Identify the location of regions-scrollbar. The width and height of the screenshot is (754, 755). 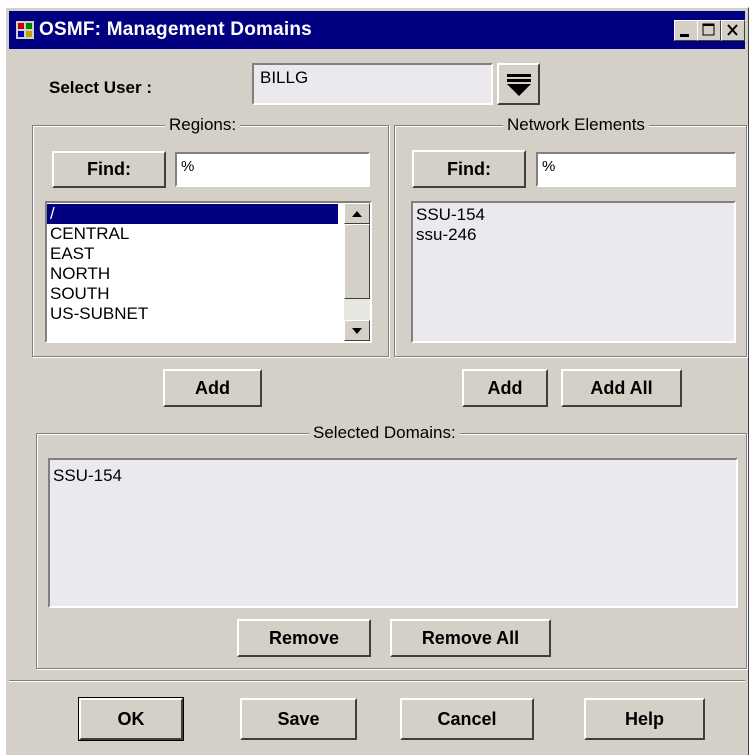
(357, 272).